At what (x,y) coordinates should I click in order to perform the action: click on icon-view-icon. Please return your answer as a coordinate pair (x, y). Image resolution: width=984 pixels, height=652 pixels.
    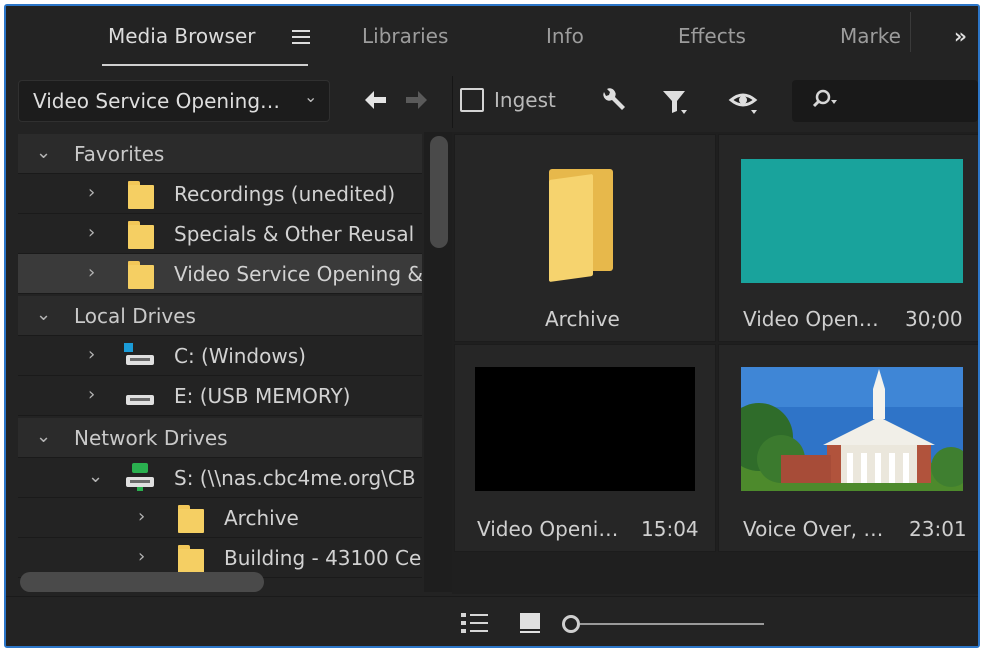
    Looking at the image, I should click on (531, 625).